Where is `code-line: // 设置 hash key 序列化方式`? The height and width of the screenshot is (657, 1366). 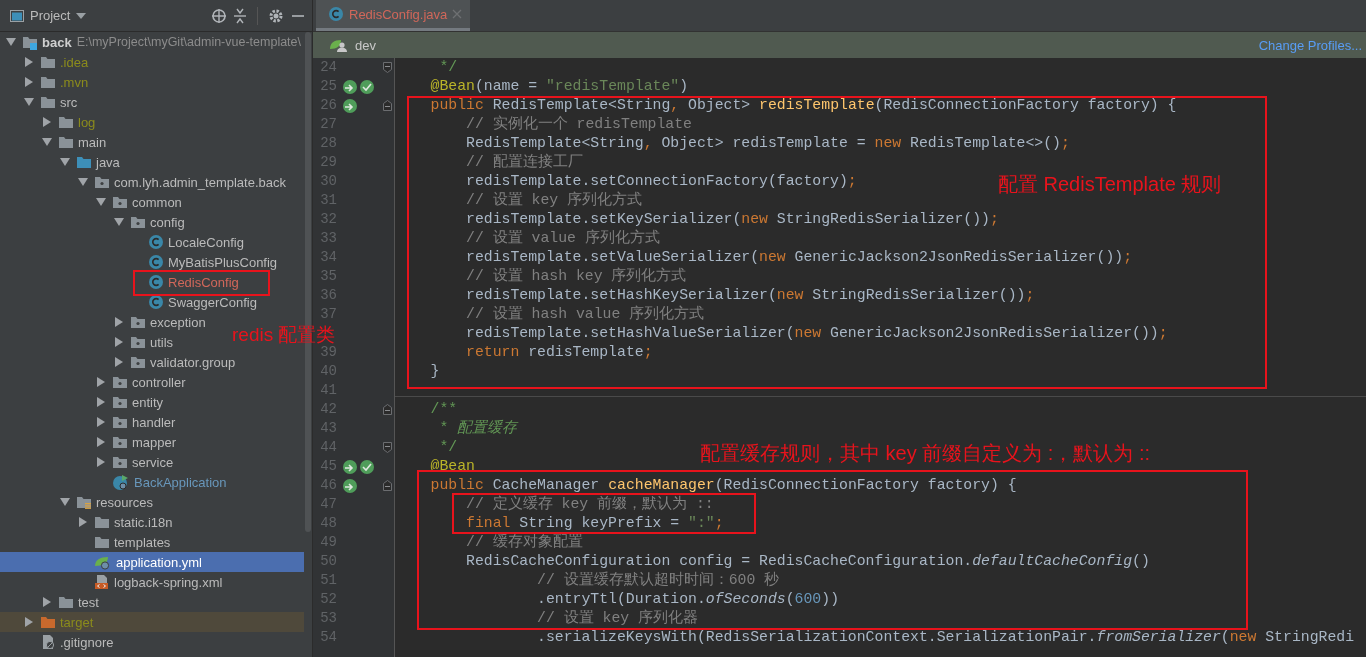
code-line: // 设置 hash key 序列化方式 is located at coordinates (576, 276).